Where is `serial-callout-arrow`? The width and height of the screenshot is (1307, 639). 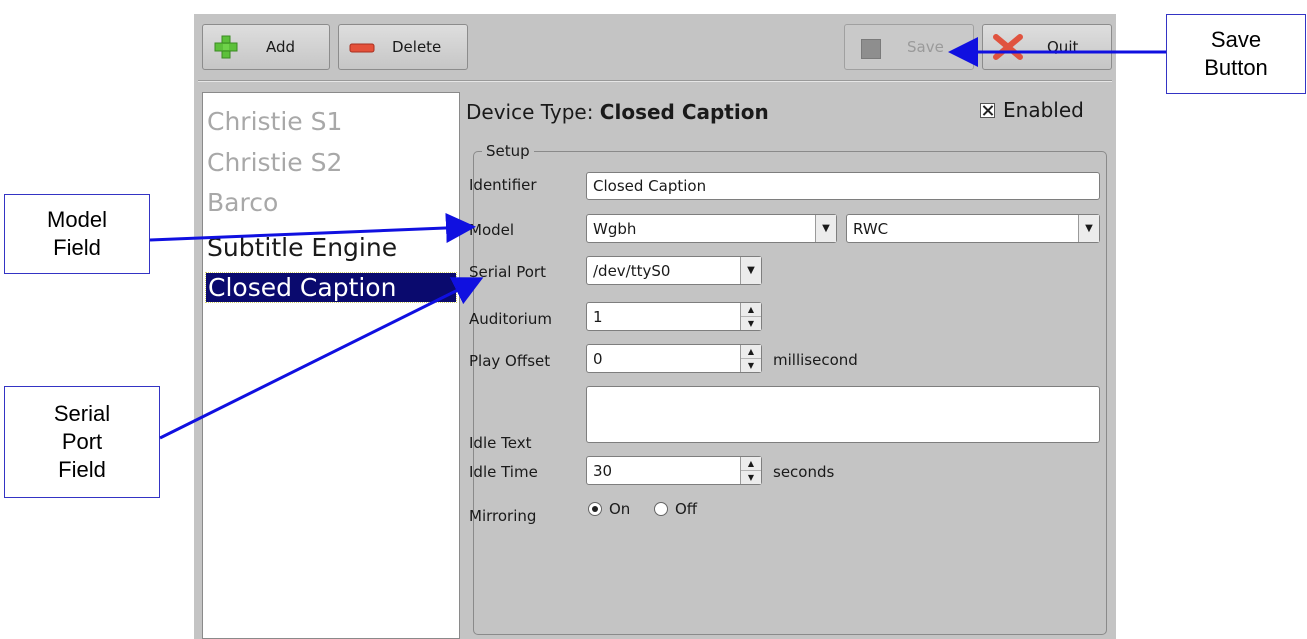
serial-callout-arrow is located at coordinates (321, 358).